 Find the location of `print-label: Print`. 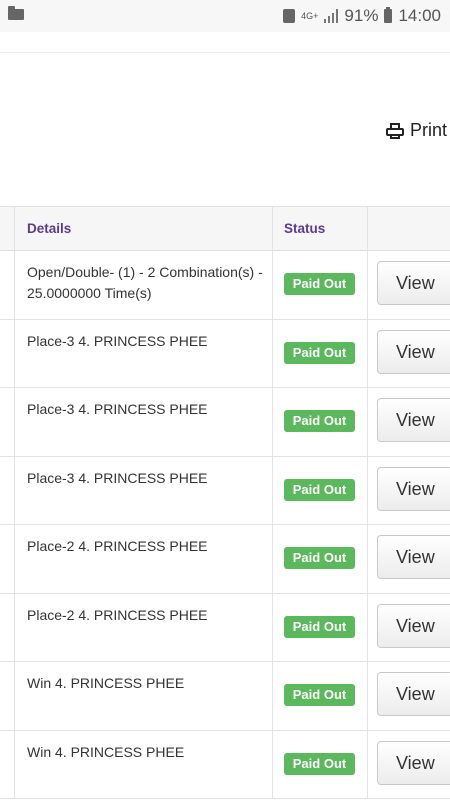

print-label: Print is located at coordinates (428, 130).